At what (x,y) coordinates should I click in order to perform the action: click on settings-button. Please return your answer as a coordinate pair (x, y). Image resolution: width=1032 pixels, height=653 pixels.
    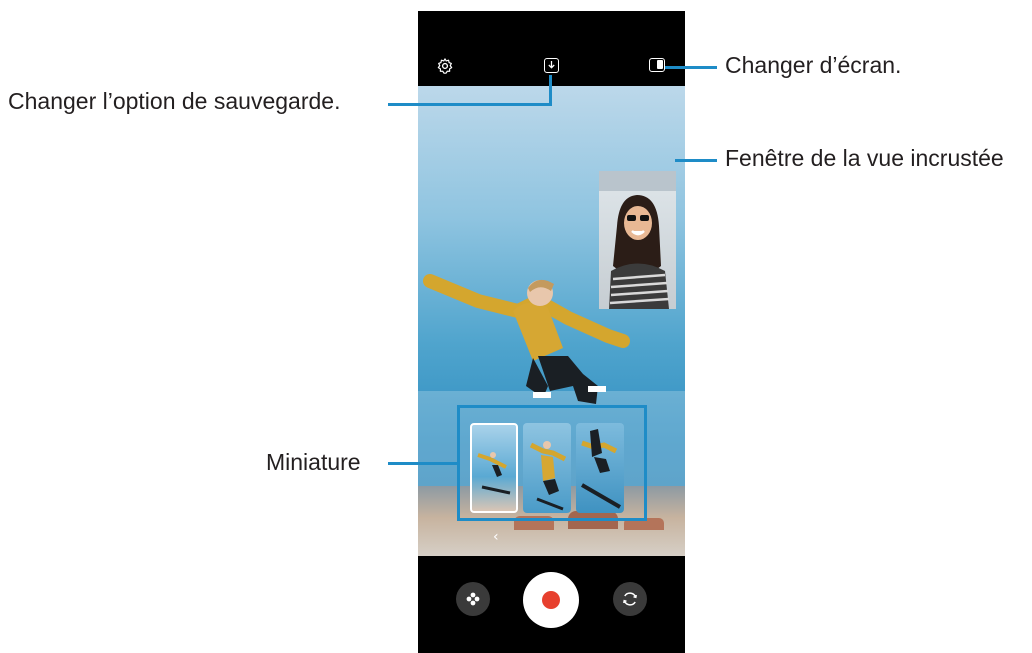
    Looking at the image, I should click on (445, 66).